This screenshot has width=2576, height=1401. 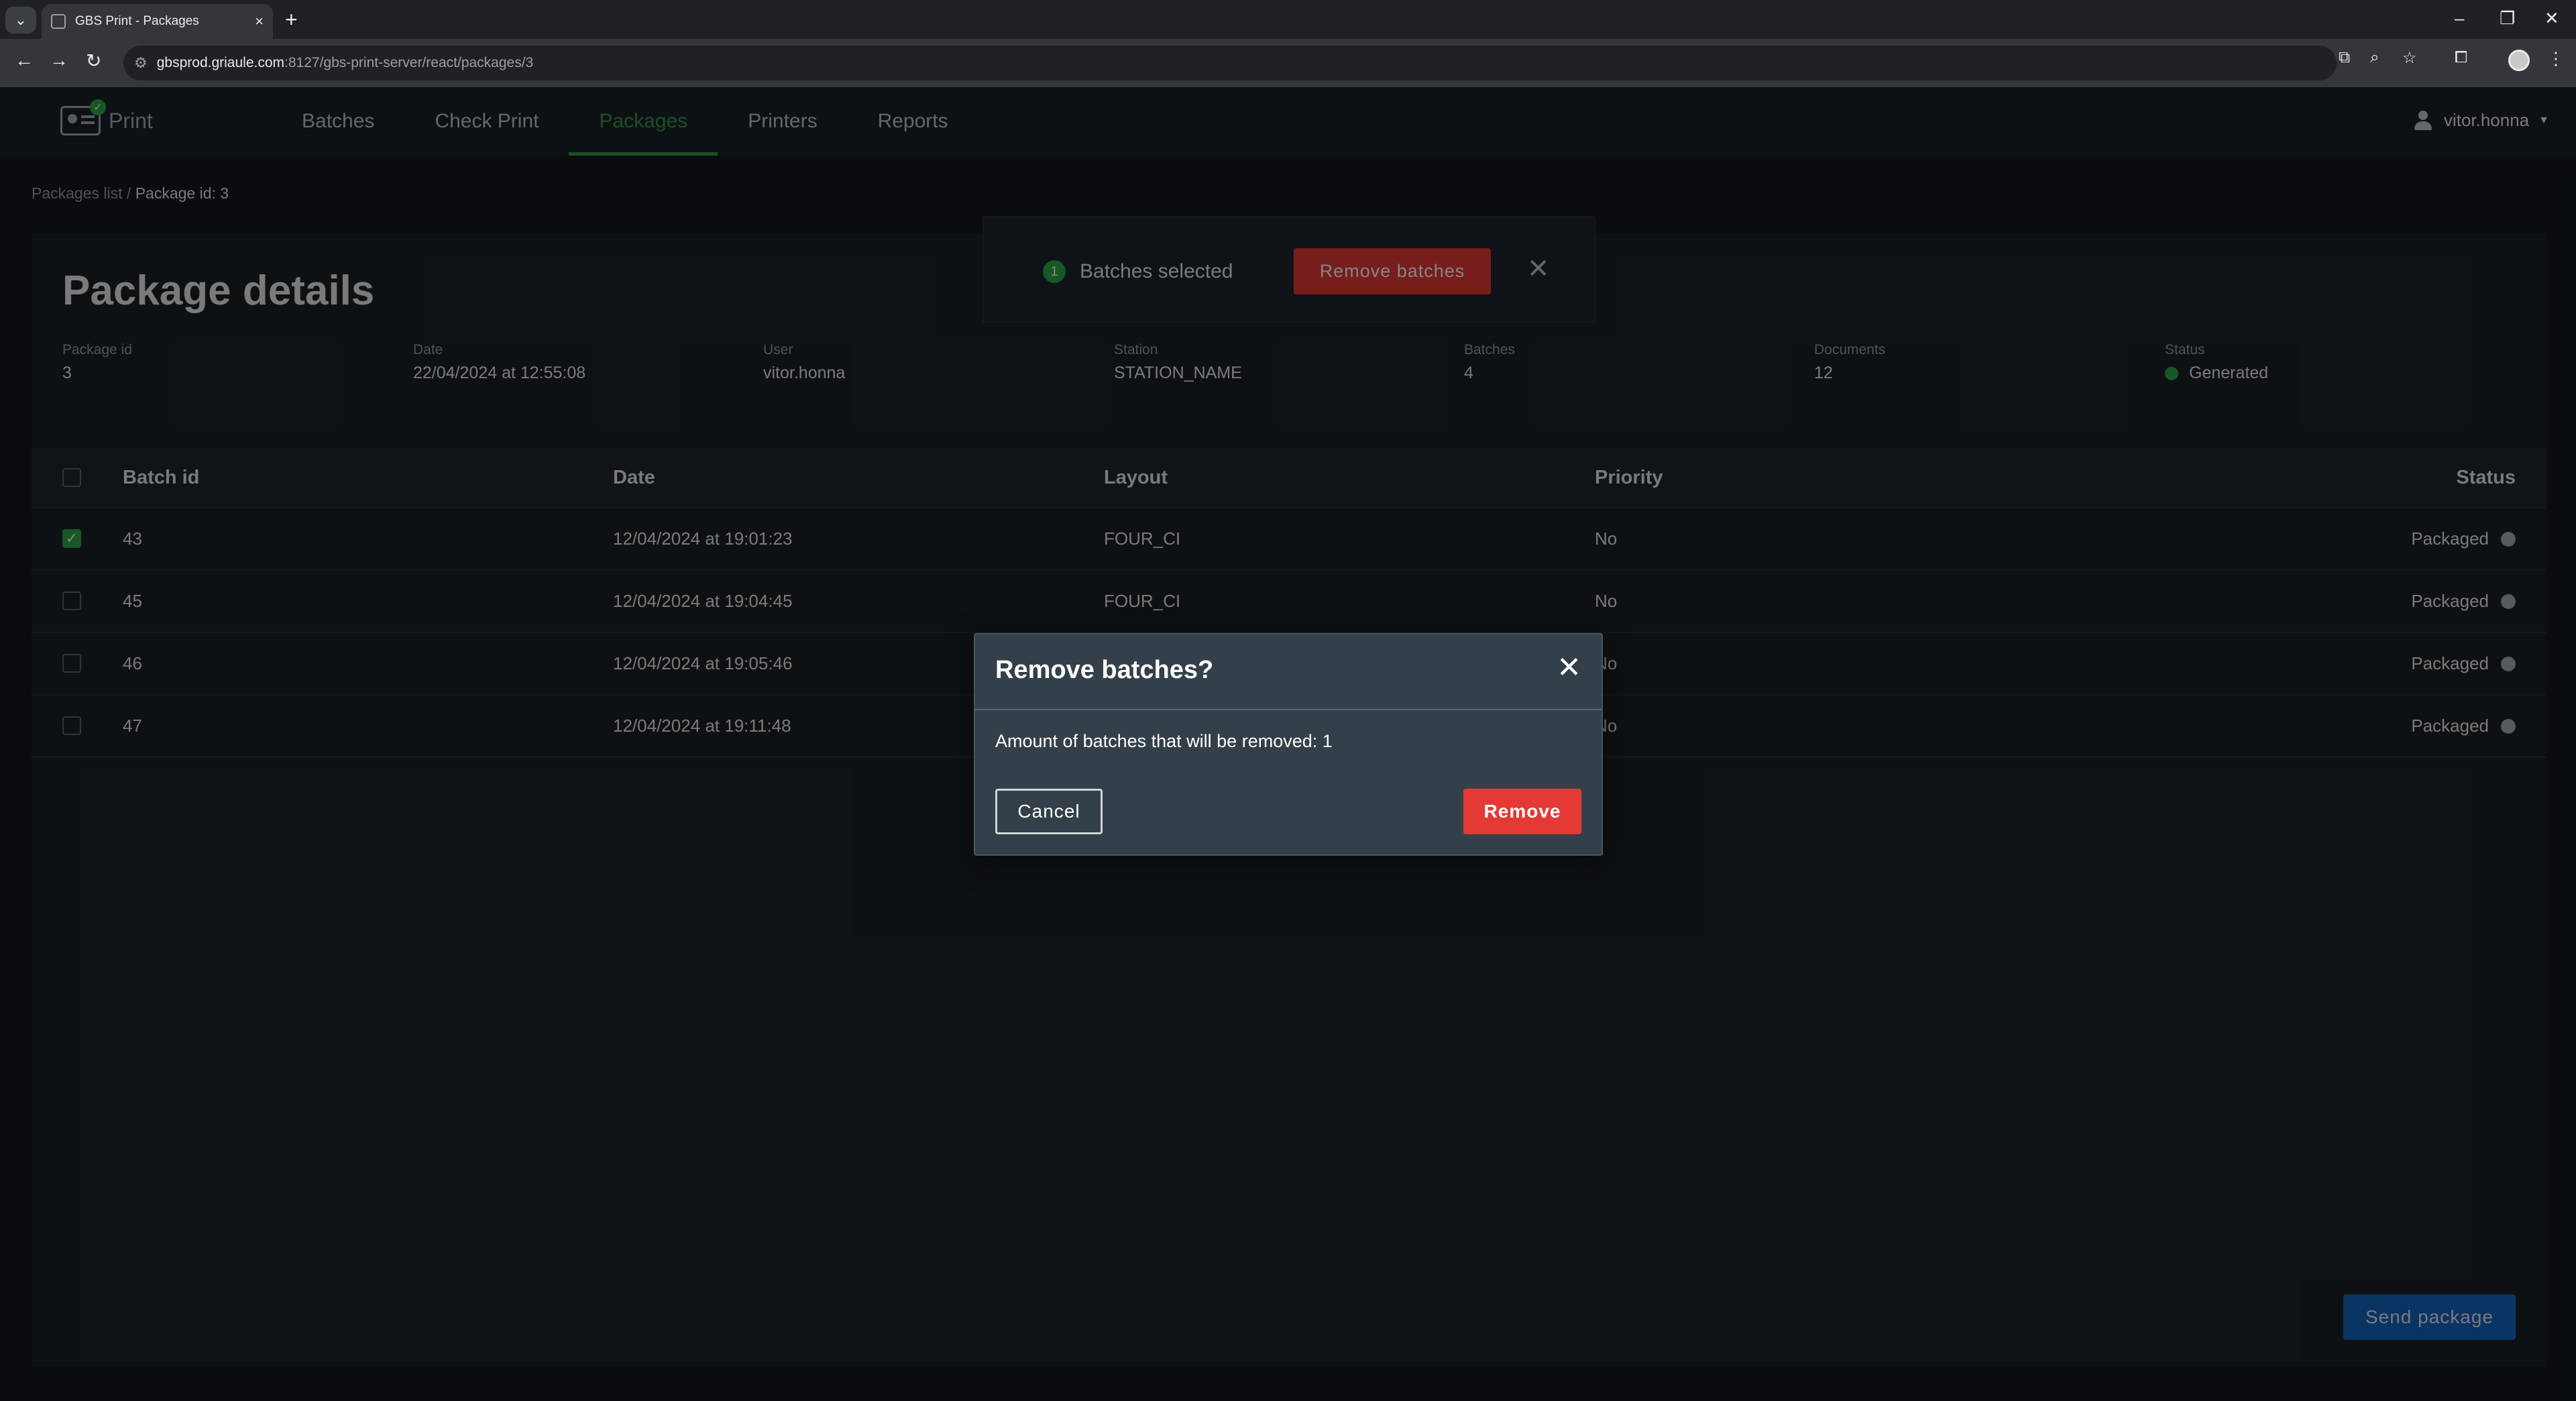 I want to click on remove-button: Remove, so click(x=1522, y=811).